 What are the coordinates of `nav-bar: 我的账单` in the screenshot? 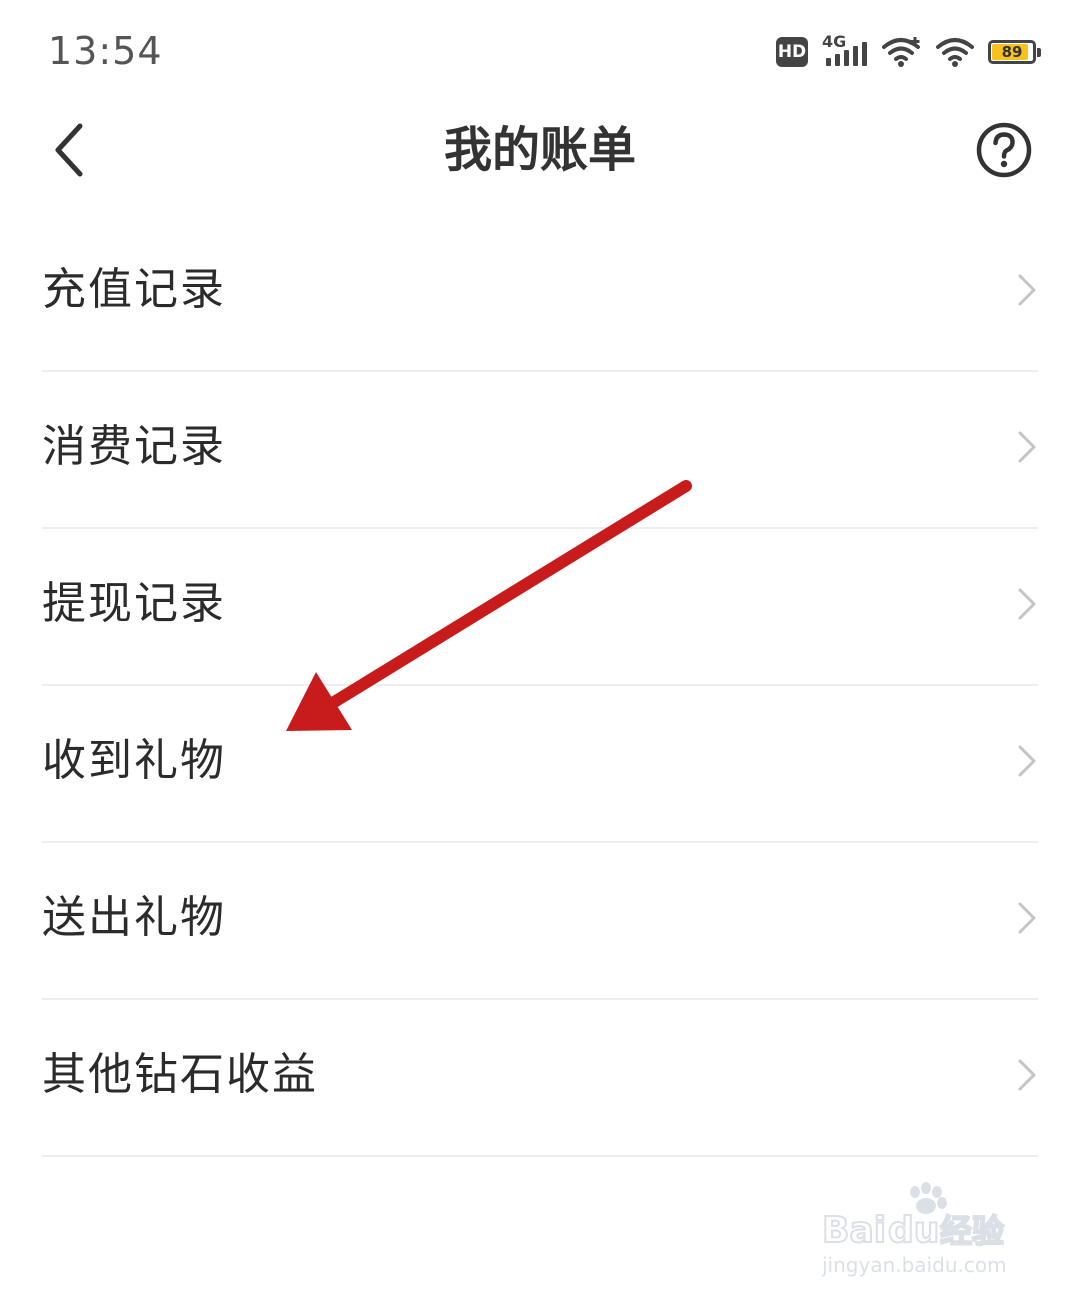 It's located at (540, 150).